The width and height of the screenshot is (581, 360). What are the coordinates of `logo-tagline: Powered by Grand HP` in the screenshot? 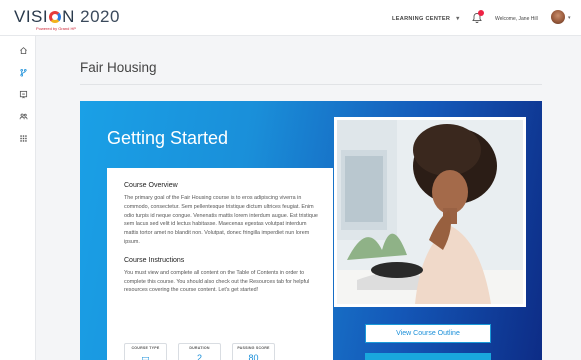 It's located at (56, 28).